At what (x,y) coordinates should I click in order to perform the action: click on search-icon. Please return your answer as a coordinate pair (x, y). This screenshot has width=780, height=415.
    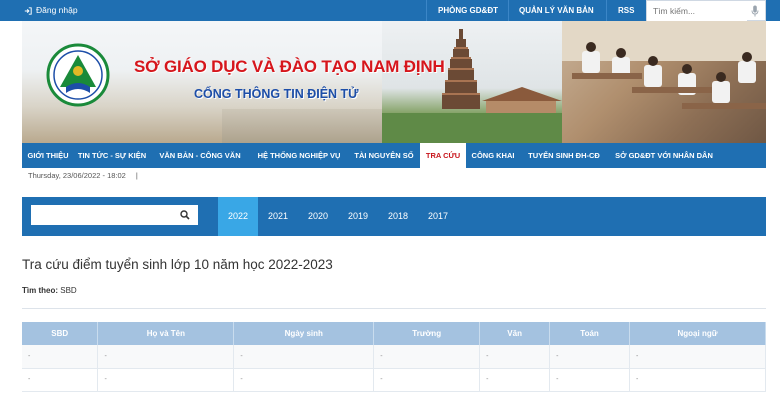
    Looking at the image, I should click on (185, 215).